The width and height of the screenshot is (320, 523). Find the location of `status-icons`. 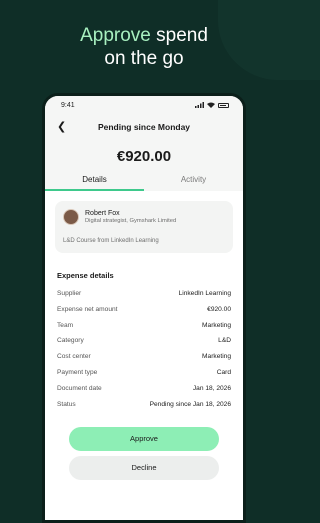

status-icons is located at coordinates (212, 105).